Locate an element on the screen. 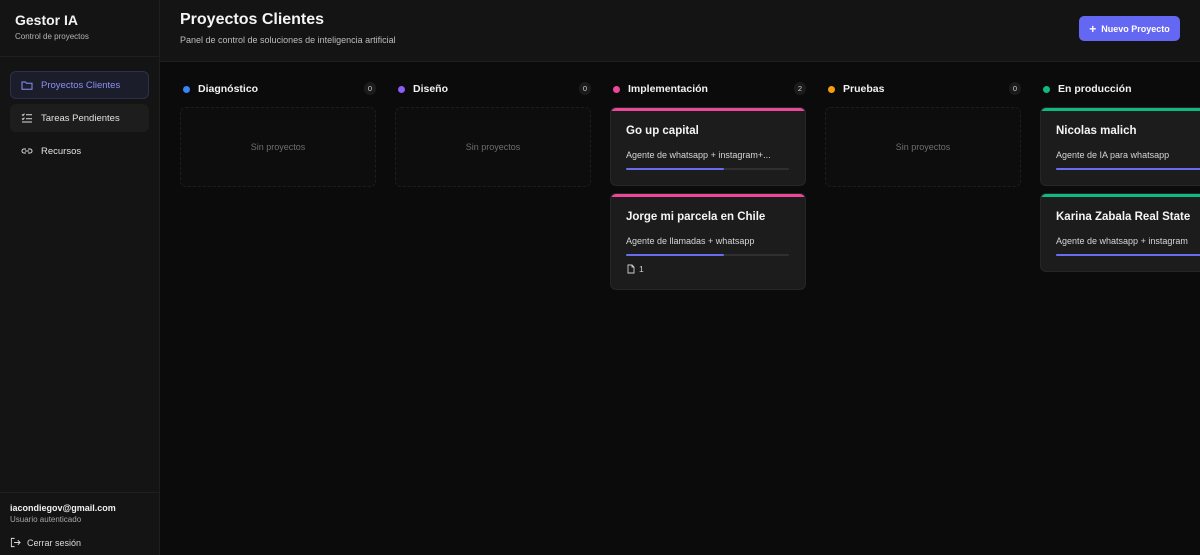 The height and width of the screenshot is (555, 1200). logout-button: Cerrar sesión is located at coordinates (80, 542).